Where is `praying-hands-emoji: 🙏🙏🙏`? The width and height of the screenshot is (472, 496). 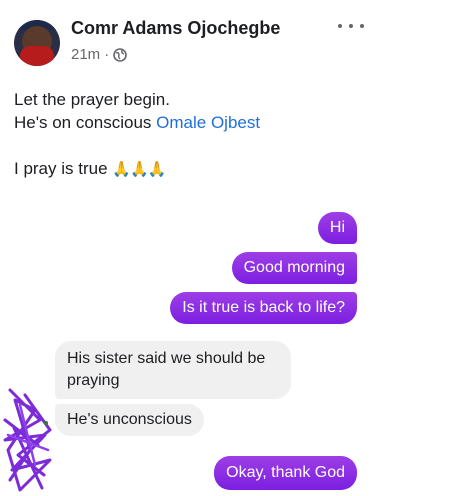 praying-hands-emoji: 🙏🙏🙏 is located at coordinates (139, 169).